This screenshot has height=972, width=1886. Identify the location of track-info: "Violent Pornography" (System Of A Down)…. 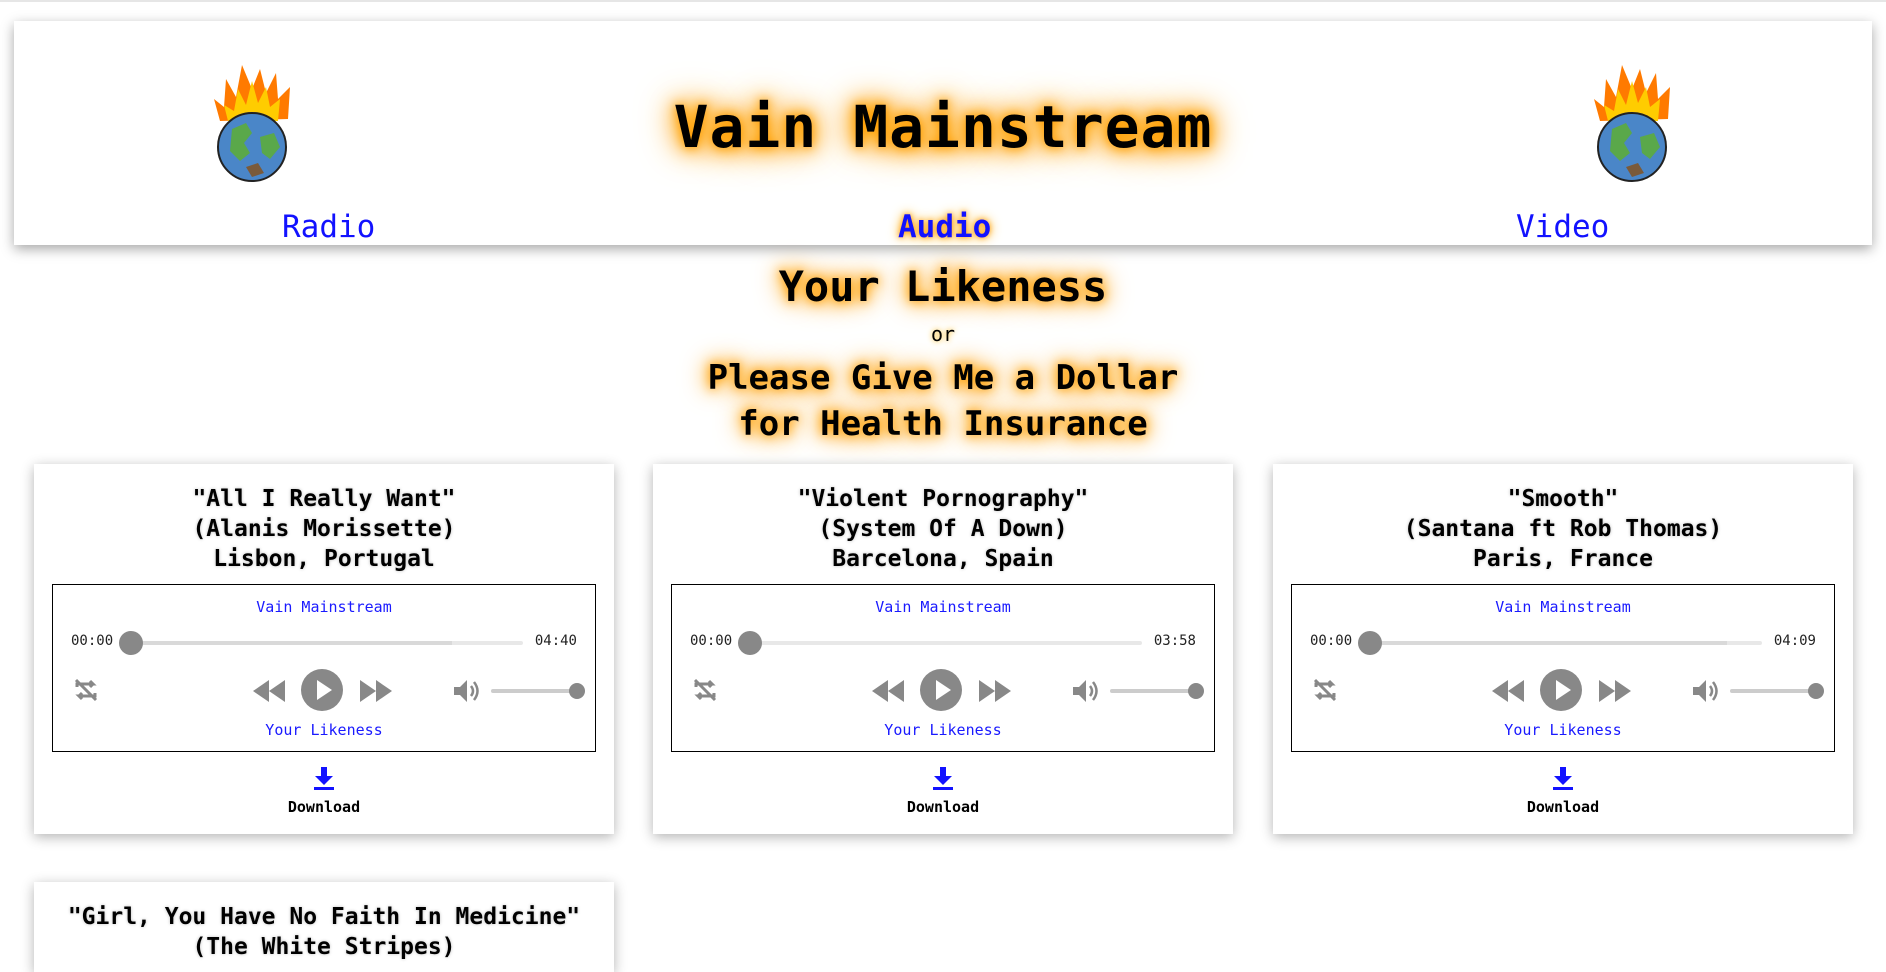
(943, 519).